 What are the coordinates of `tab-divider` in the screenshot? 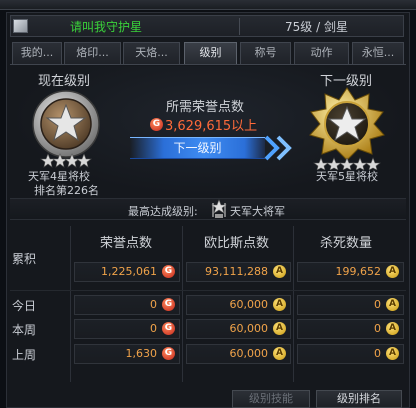 It's located at (208, 64).